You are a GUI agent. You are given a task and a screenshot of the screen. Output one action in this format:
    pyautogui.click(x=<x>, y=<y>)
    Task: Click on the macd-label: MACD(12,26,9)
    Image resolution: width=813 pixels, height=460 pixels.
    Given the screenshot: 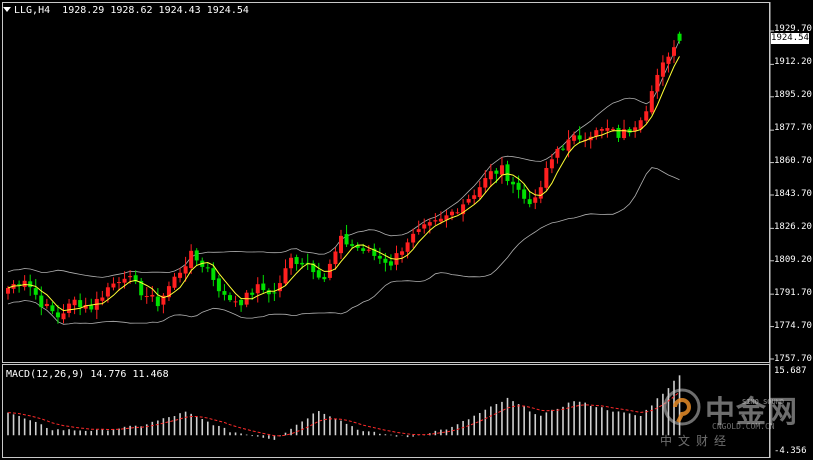 What is the action you would take?
    pyautogui.click(x=45, y=374)
    